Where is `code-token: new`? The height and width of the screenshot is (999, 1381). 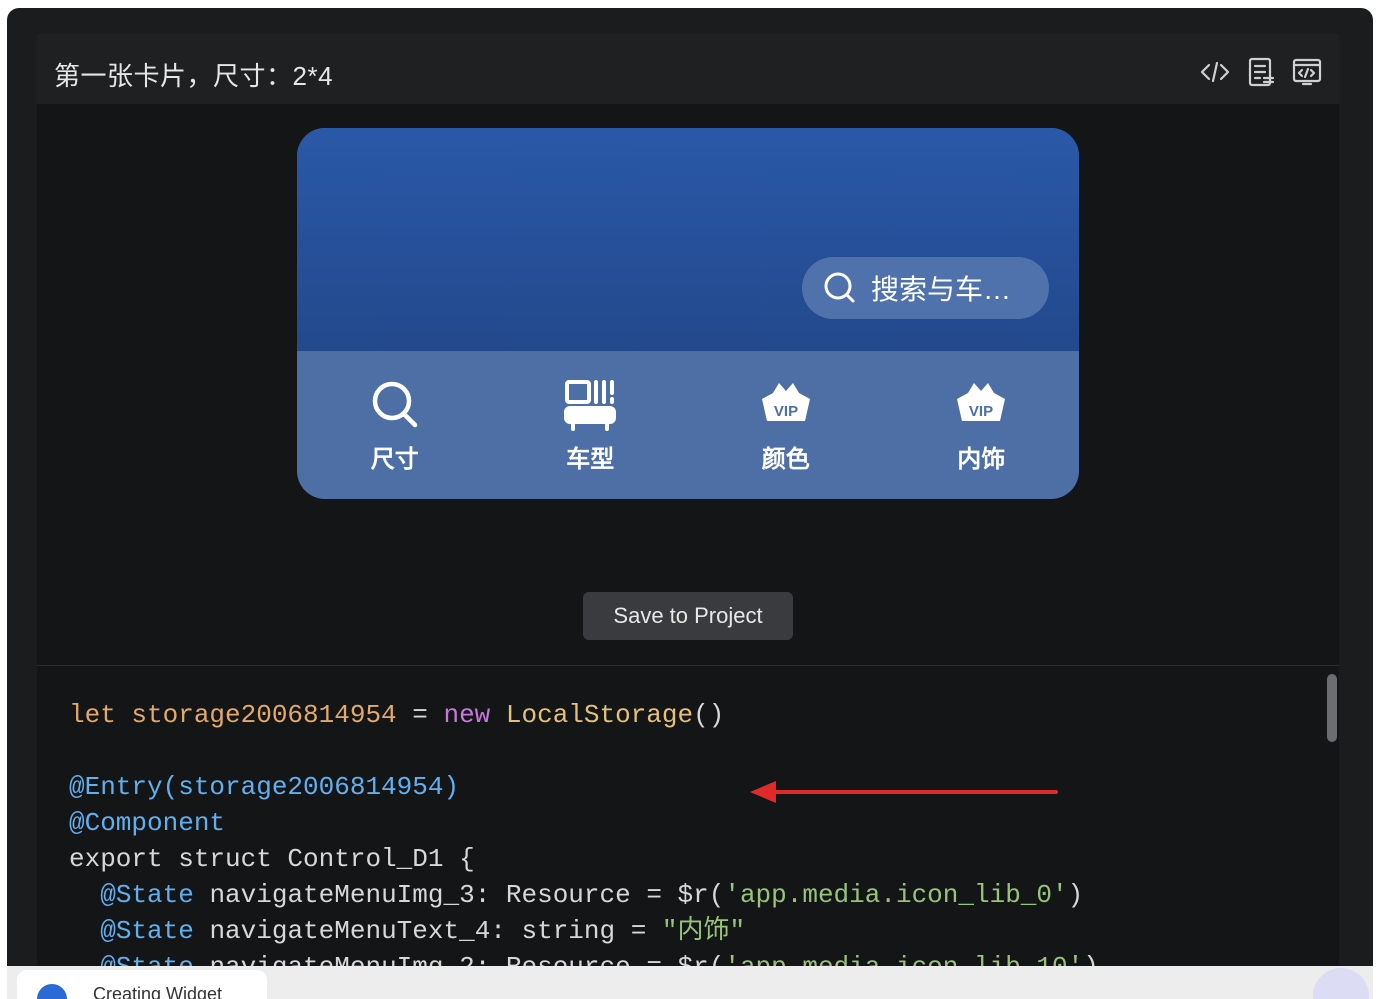 code-token: new is located at coordinates (467, 715).